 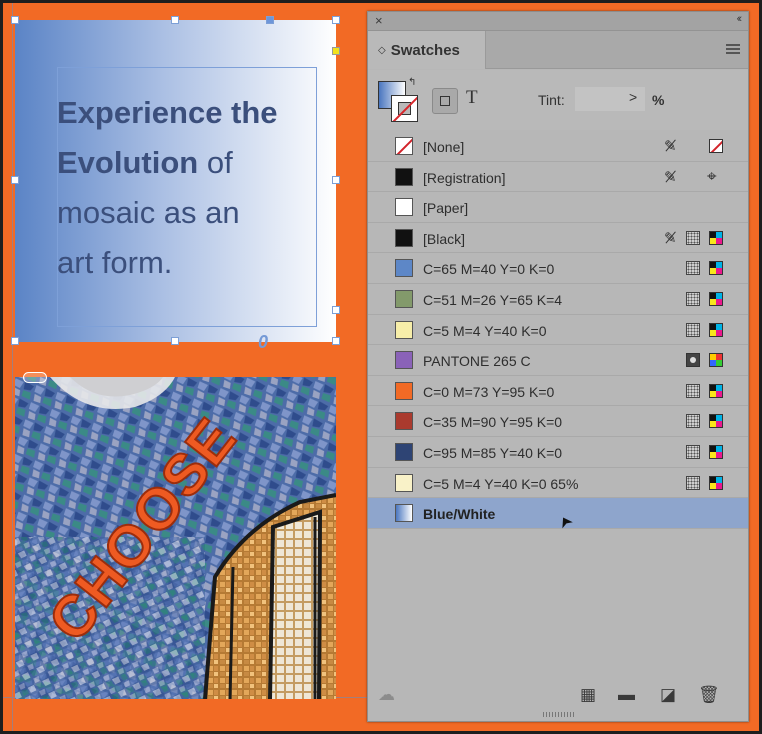 What do you see at coordinates (709, 695) in the screenshot?
I see `delete-swatch-trash-icon: 🗑` at bounding box center [709, 695].